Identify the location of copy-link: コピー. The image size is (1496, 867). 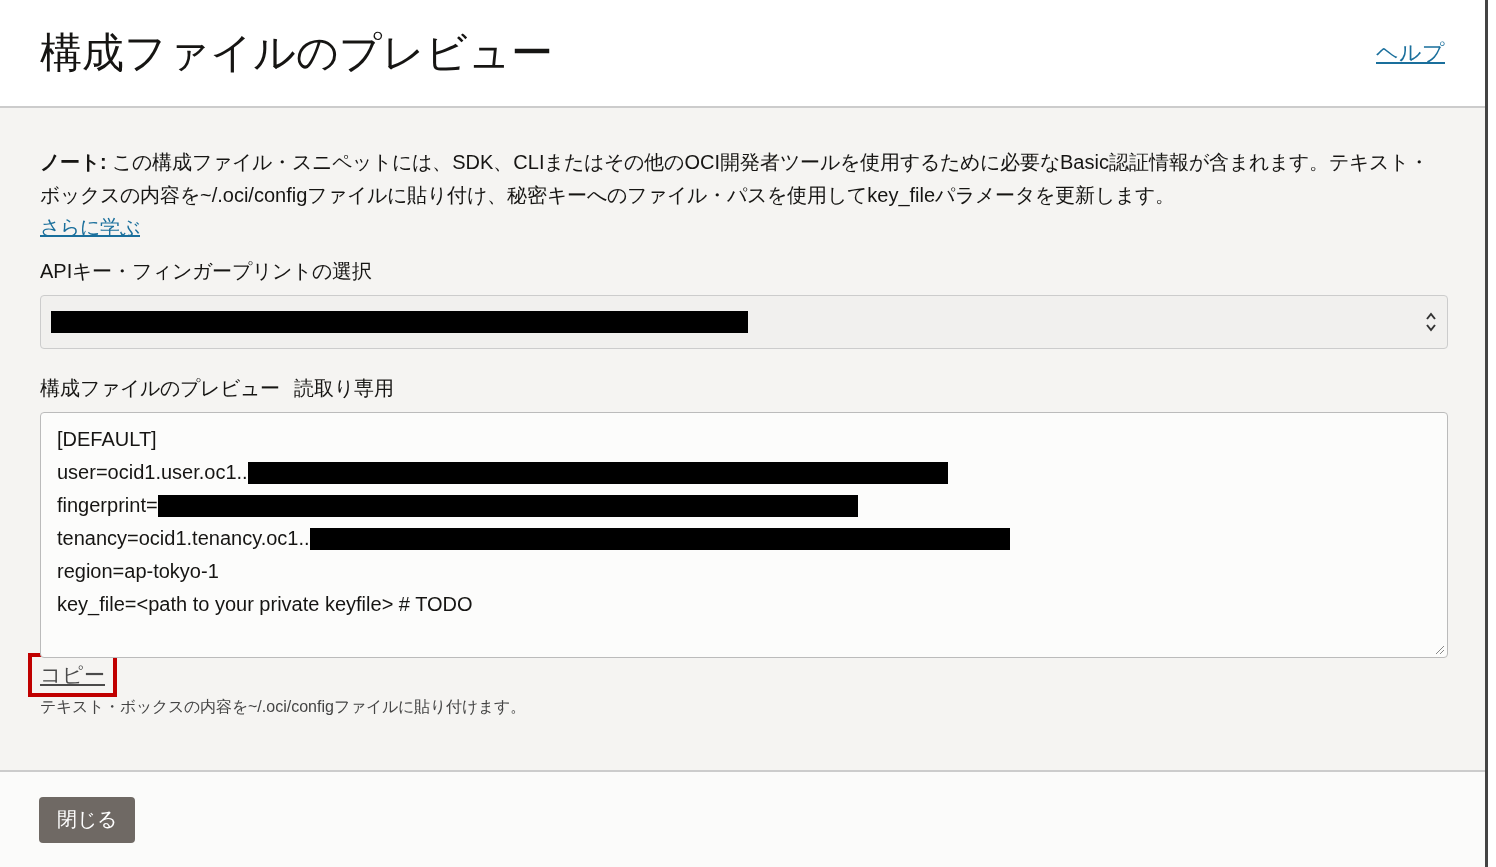
(72, 674).